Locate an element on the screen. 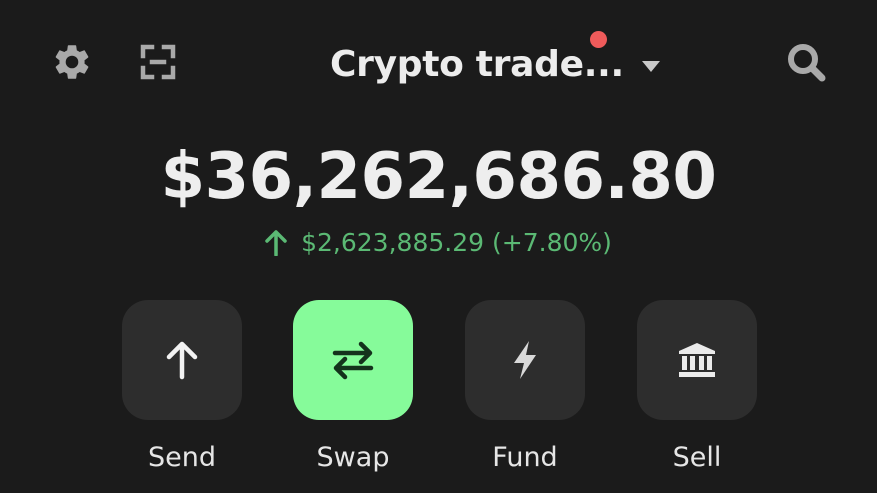 This screenshot has height=493, width=877. settings-button is located at coordinates (72, 62).